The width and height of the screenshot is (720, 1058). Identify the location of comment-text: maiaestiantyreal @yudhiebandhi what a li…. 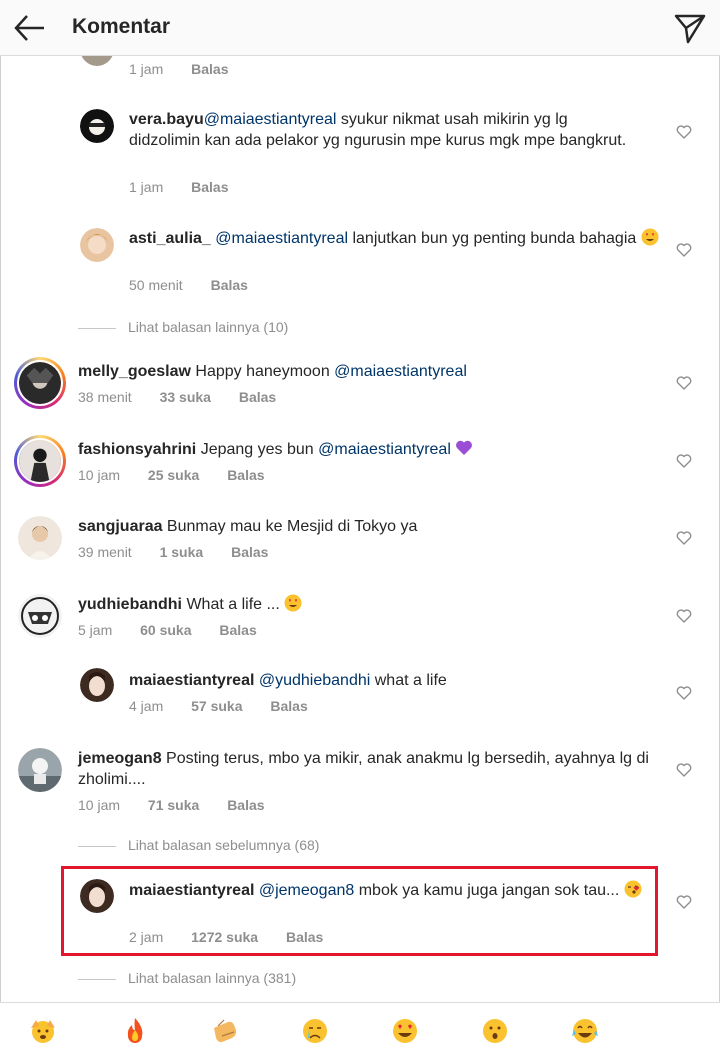
(389, 680).